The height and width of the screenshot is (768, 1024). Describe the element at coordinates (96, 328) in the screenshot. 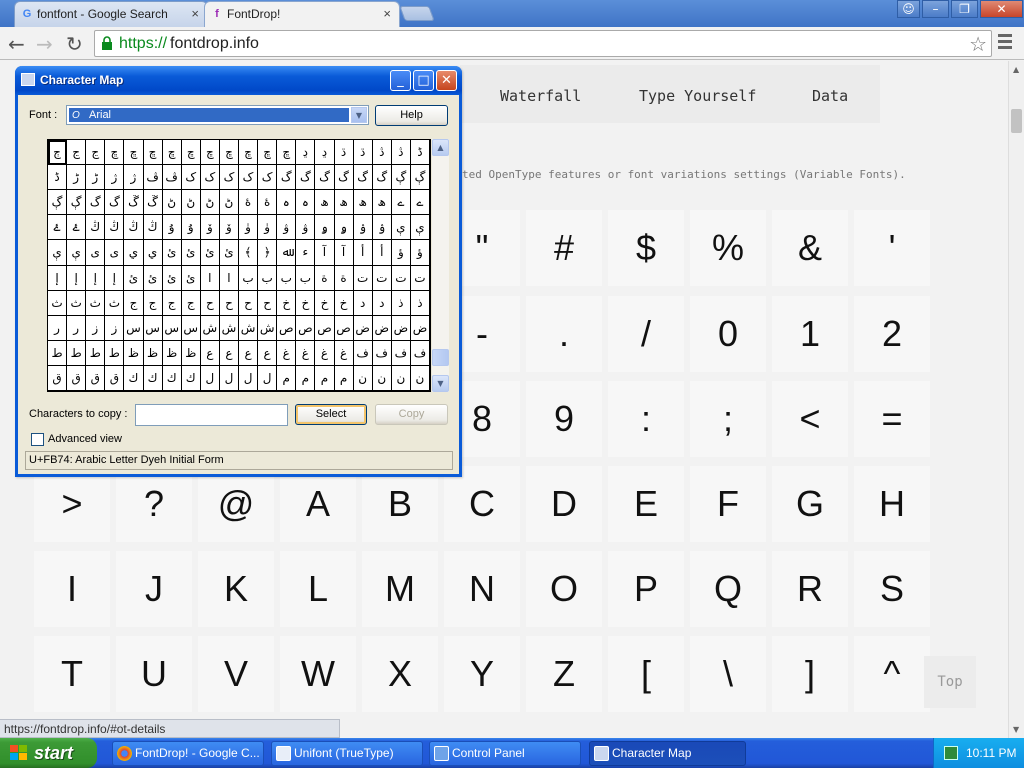

I see `character-cell: ز` at that location.